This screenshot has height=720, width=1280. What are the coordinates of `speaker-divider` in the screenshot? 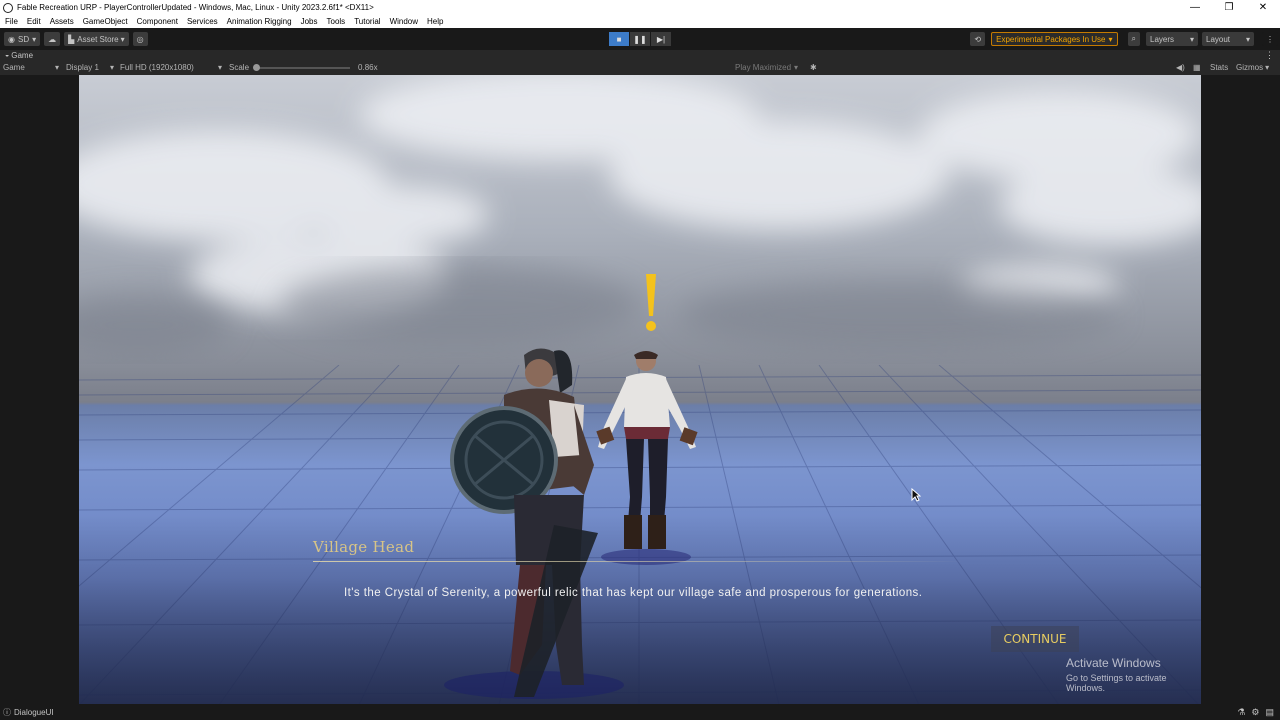 It's located at (639, 561).